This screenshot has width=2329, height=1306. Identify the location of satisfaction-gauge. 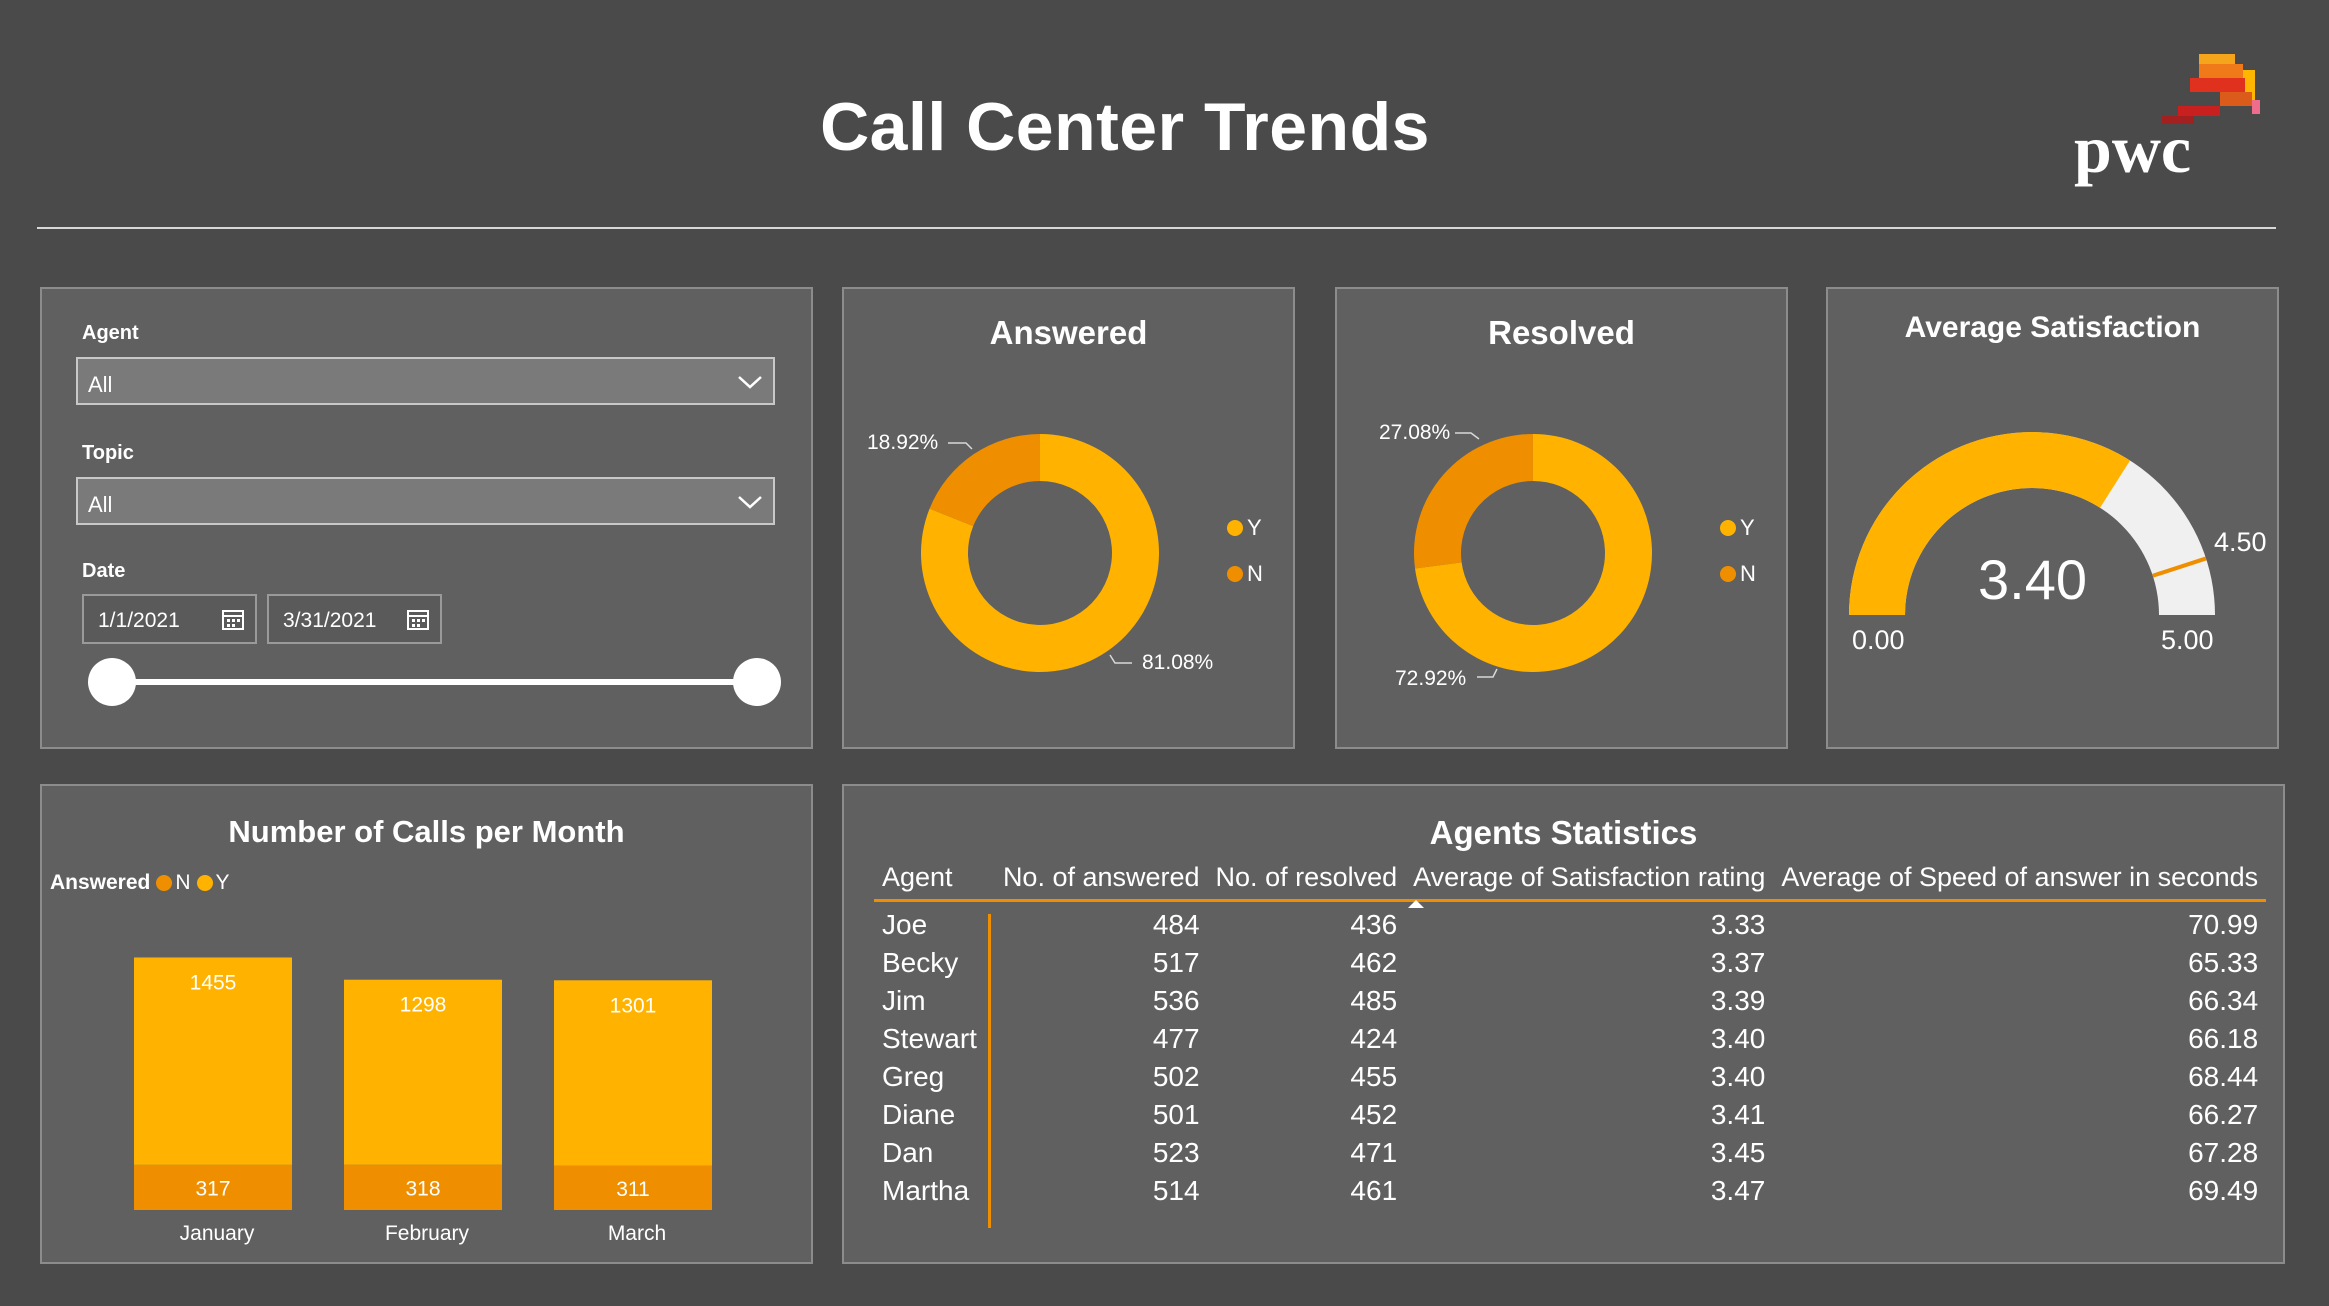
(2032, 523).